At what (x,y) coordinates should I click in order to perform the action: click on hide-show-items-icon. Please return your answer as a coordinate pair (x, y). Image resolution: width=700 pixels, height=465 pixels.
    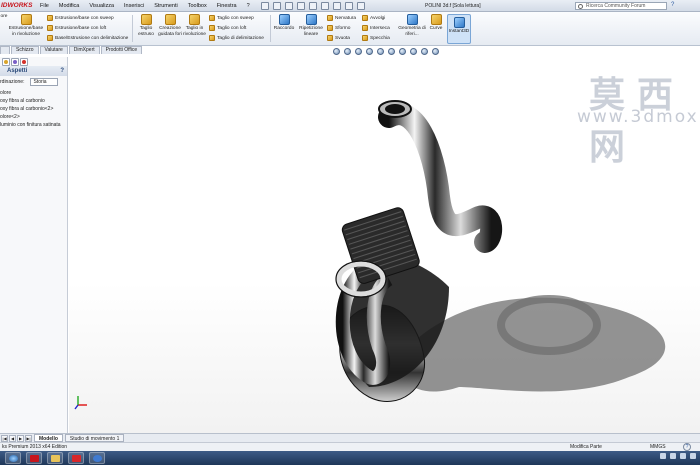
    Looking at the image, I should click on (402, 51).